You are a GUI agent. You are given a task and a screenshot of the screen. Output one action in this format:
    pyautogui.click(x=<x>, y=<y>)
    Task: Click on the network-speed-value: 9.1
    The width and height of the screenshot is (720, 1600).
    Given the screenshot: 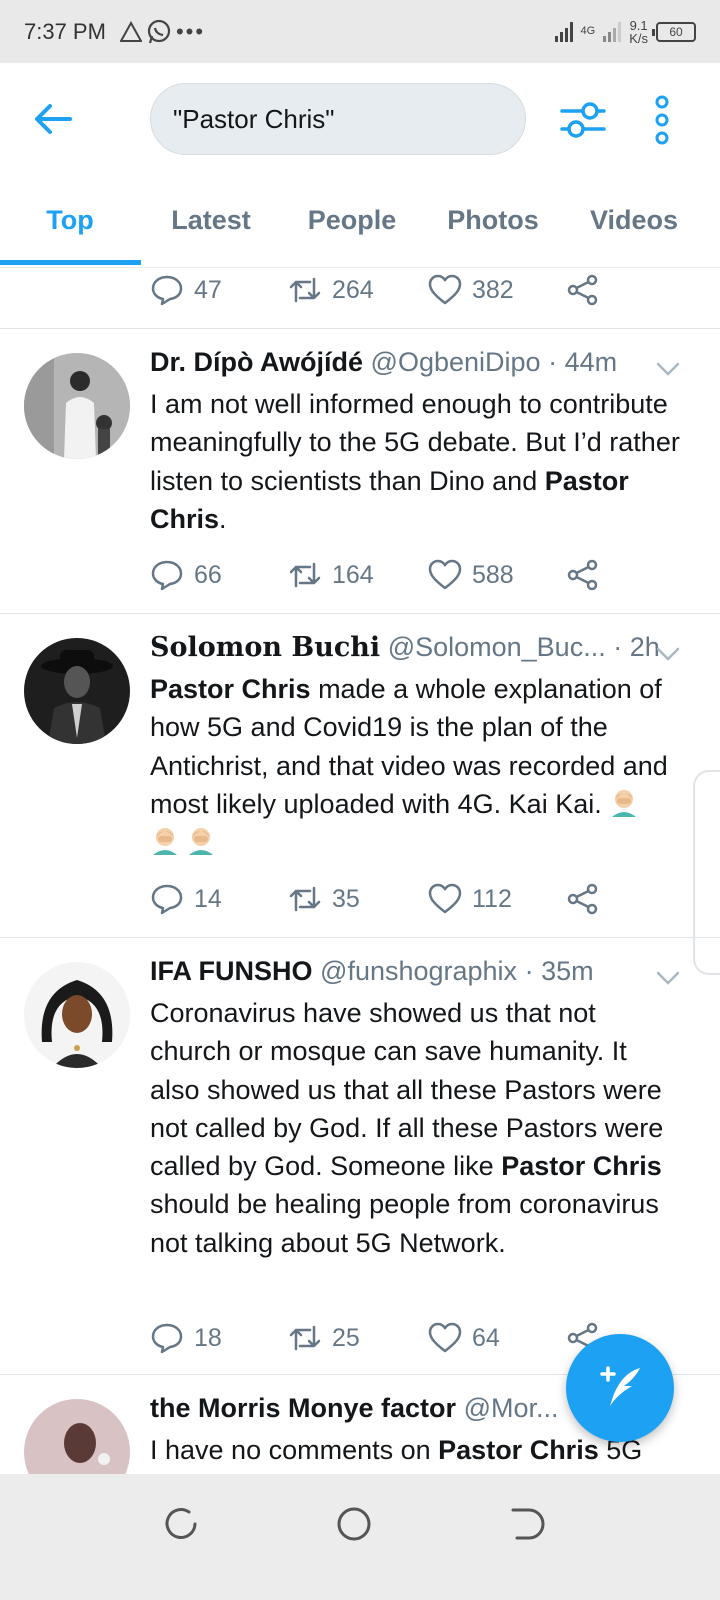 What is the action you would take?
    pyautogui.click(x=638, y=25)
    